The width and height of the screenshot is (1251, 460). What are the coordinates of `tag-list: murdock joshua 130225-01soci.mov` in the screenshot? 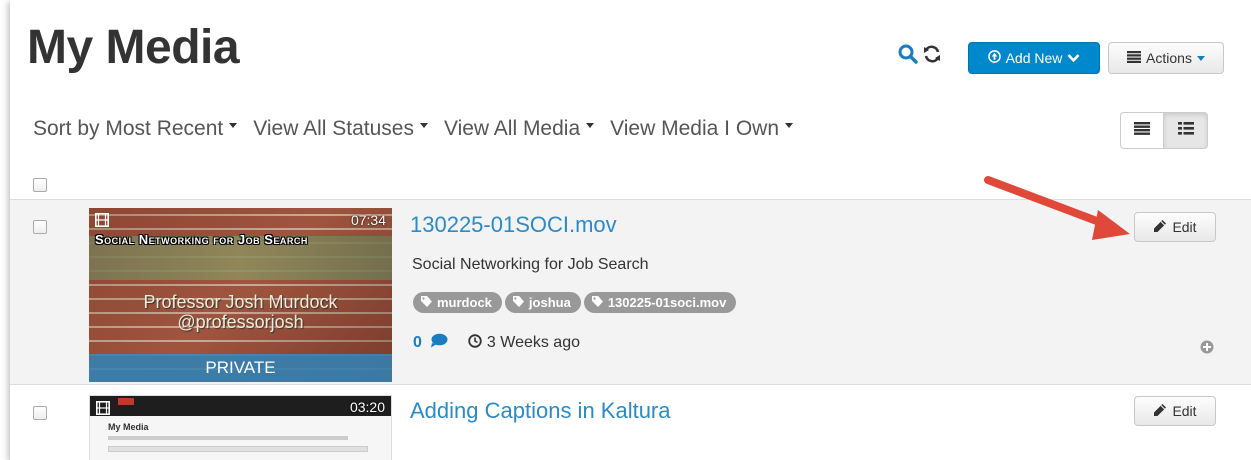 It's located at (575, 302).